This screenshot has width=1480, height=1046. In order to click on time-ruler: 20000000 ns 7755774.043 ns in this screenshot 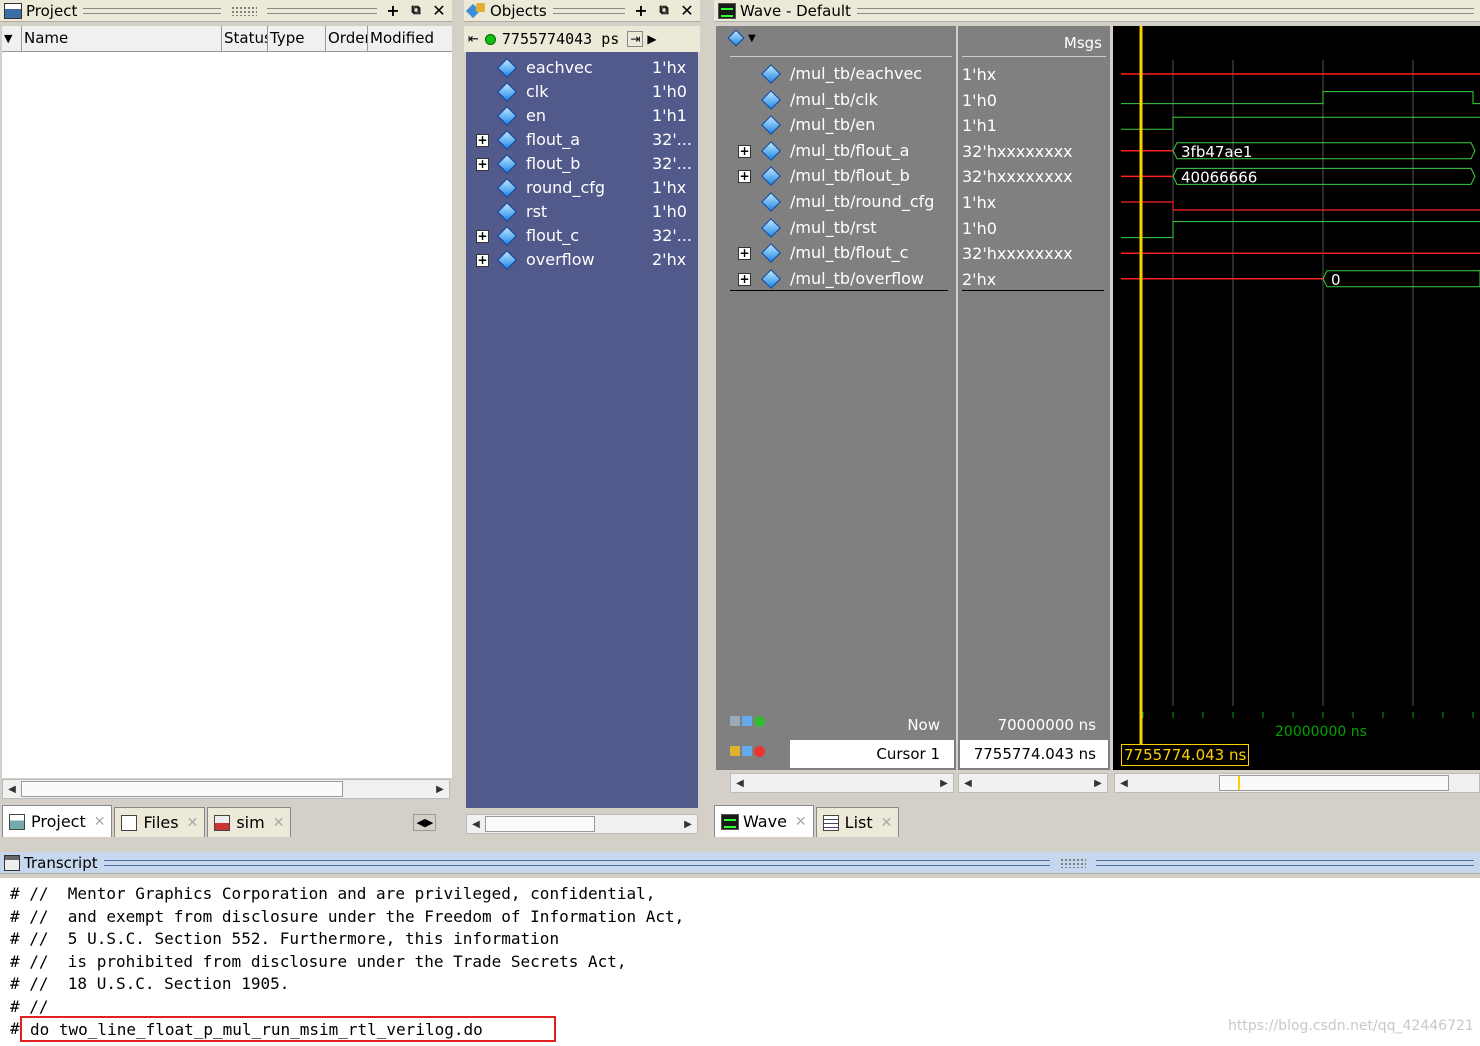, I will do `click(1296, 738)`.